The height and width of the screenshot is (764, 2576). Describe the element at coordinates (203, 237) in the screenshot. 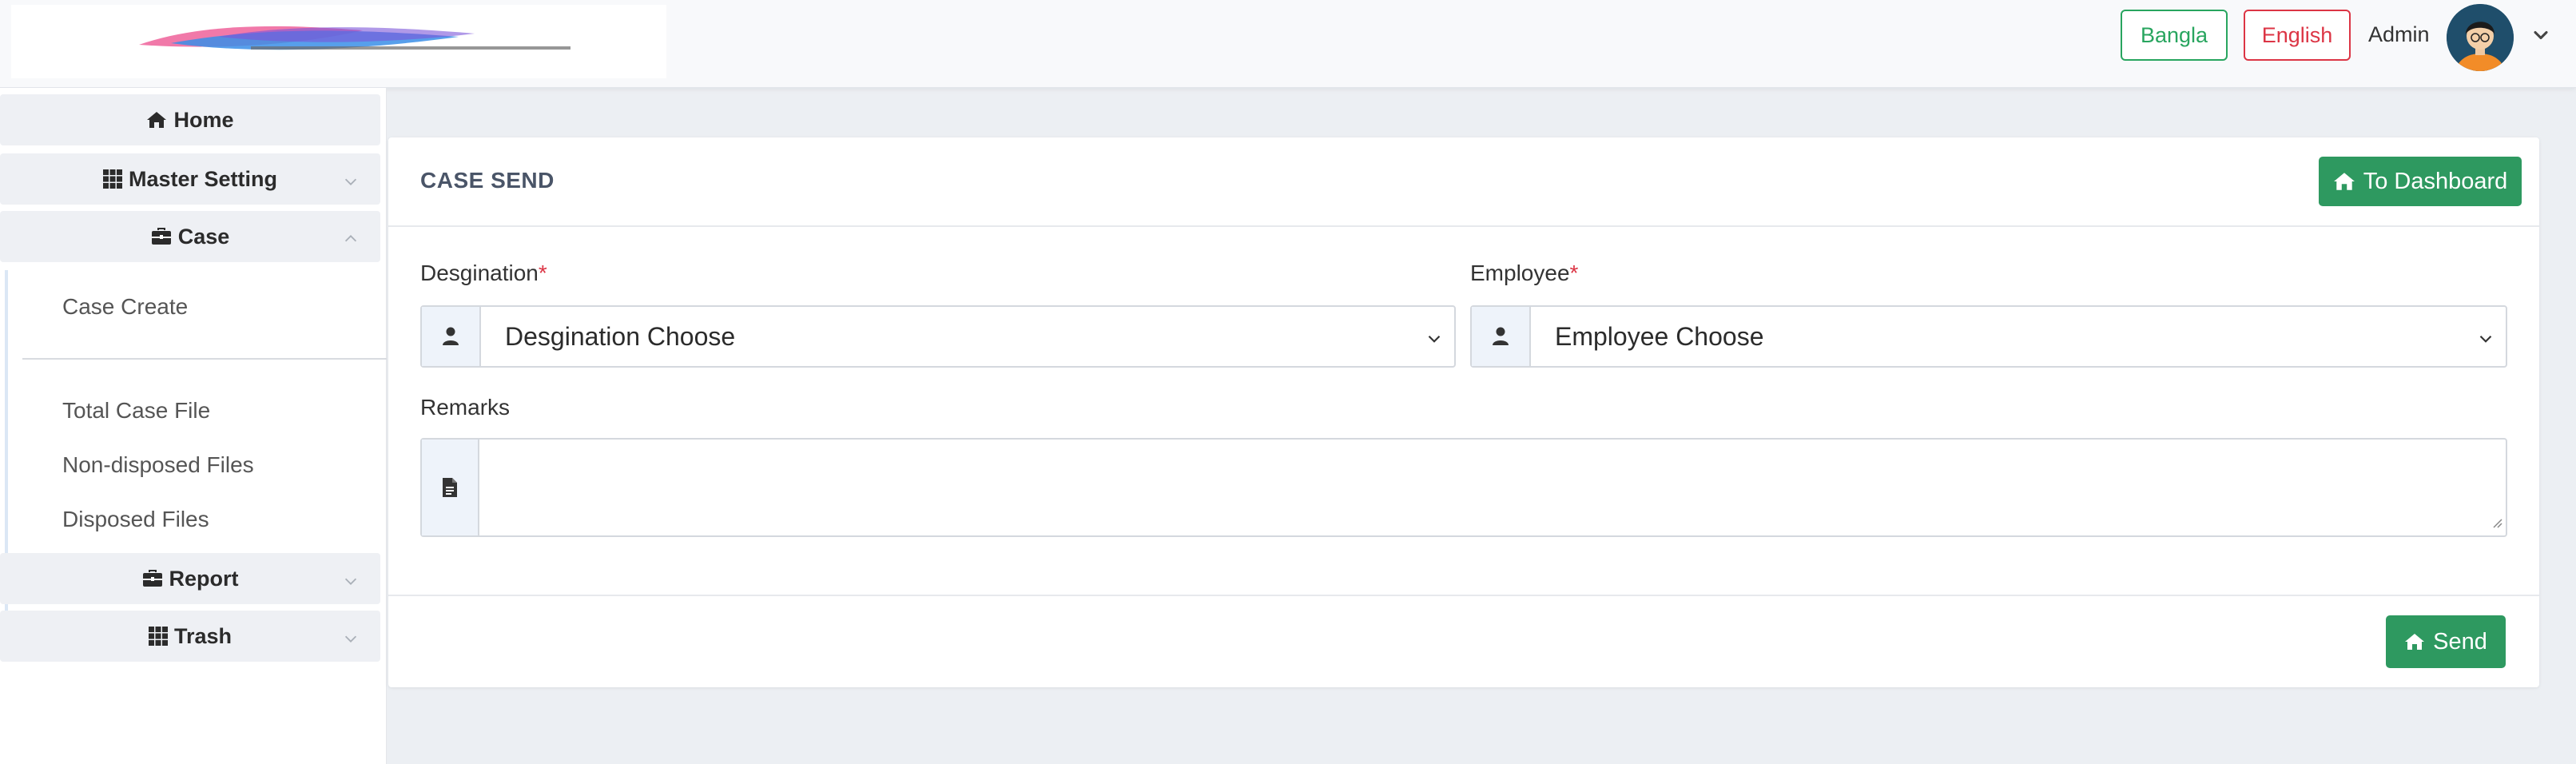

I see `sidebar-item-label: Case` at that location.